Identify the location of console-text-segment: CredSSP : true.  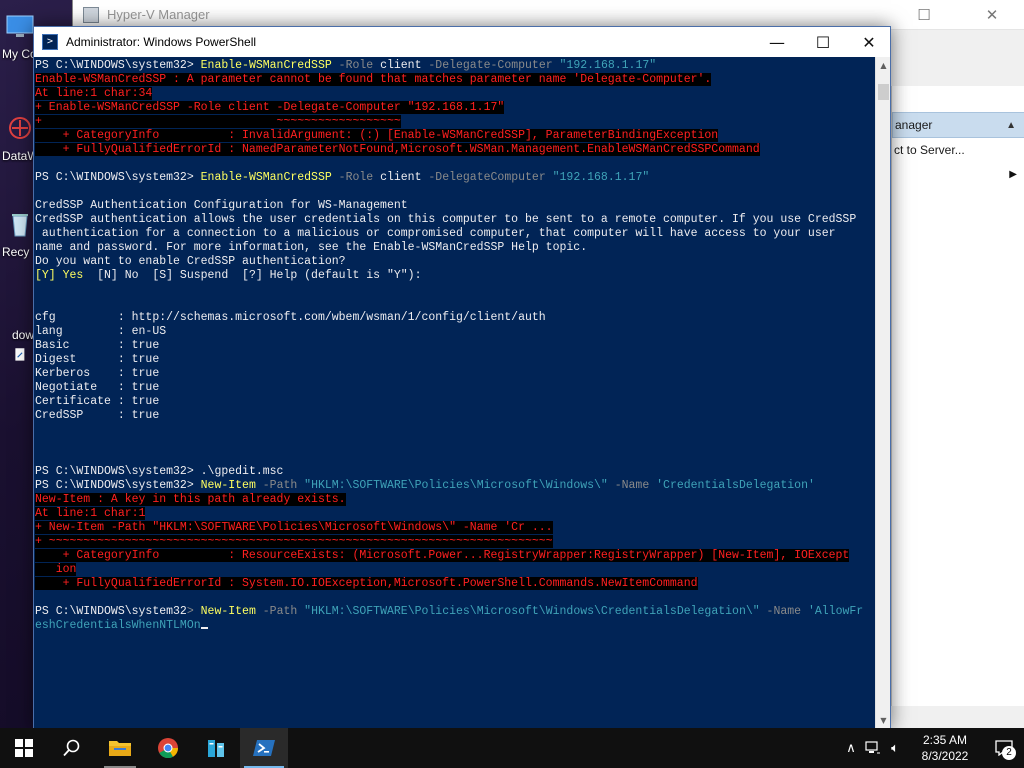
(97, 415).